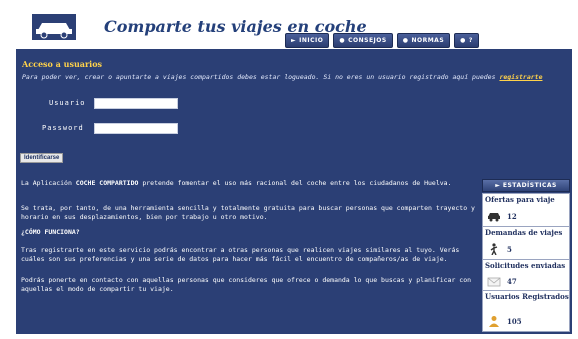 This screenshot has height=339, width=578. I want to click on stat-title: Demandas de viajes, so click(524, 232).